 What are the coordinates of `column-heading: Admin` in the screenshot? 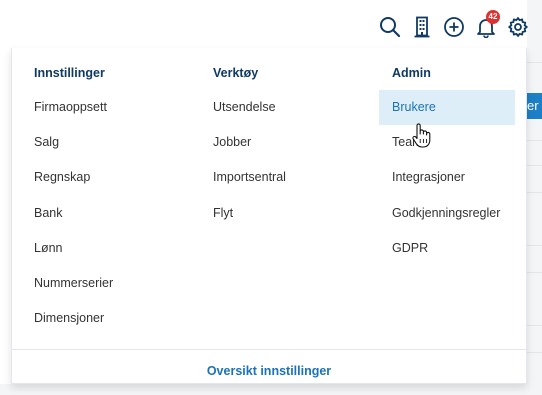 It's located at (411, 73).